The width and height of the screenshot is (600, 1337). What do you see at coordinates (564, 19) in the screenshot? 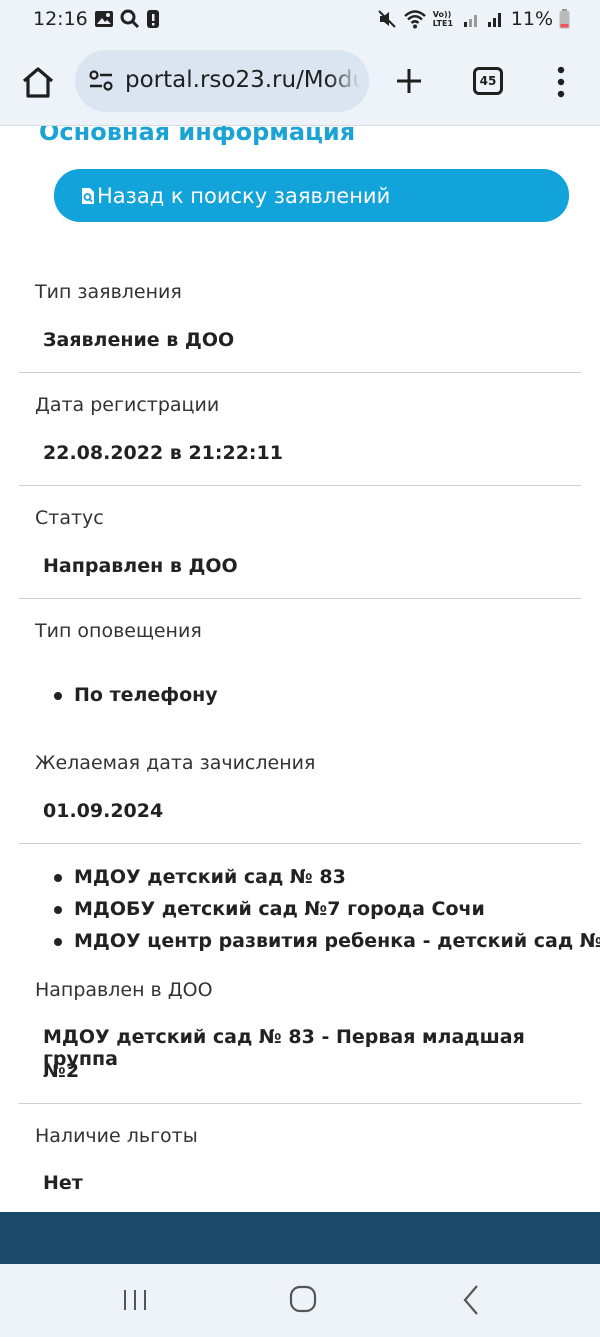
I see `battery-icon` at bounding box center [564, 19].